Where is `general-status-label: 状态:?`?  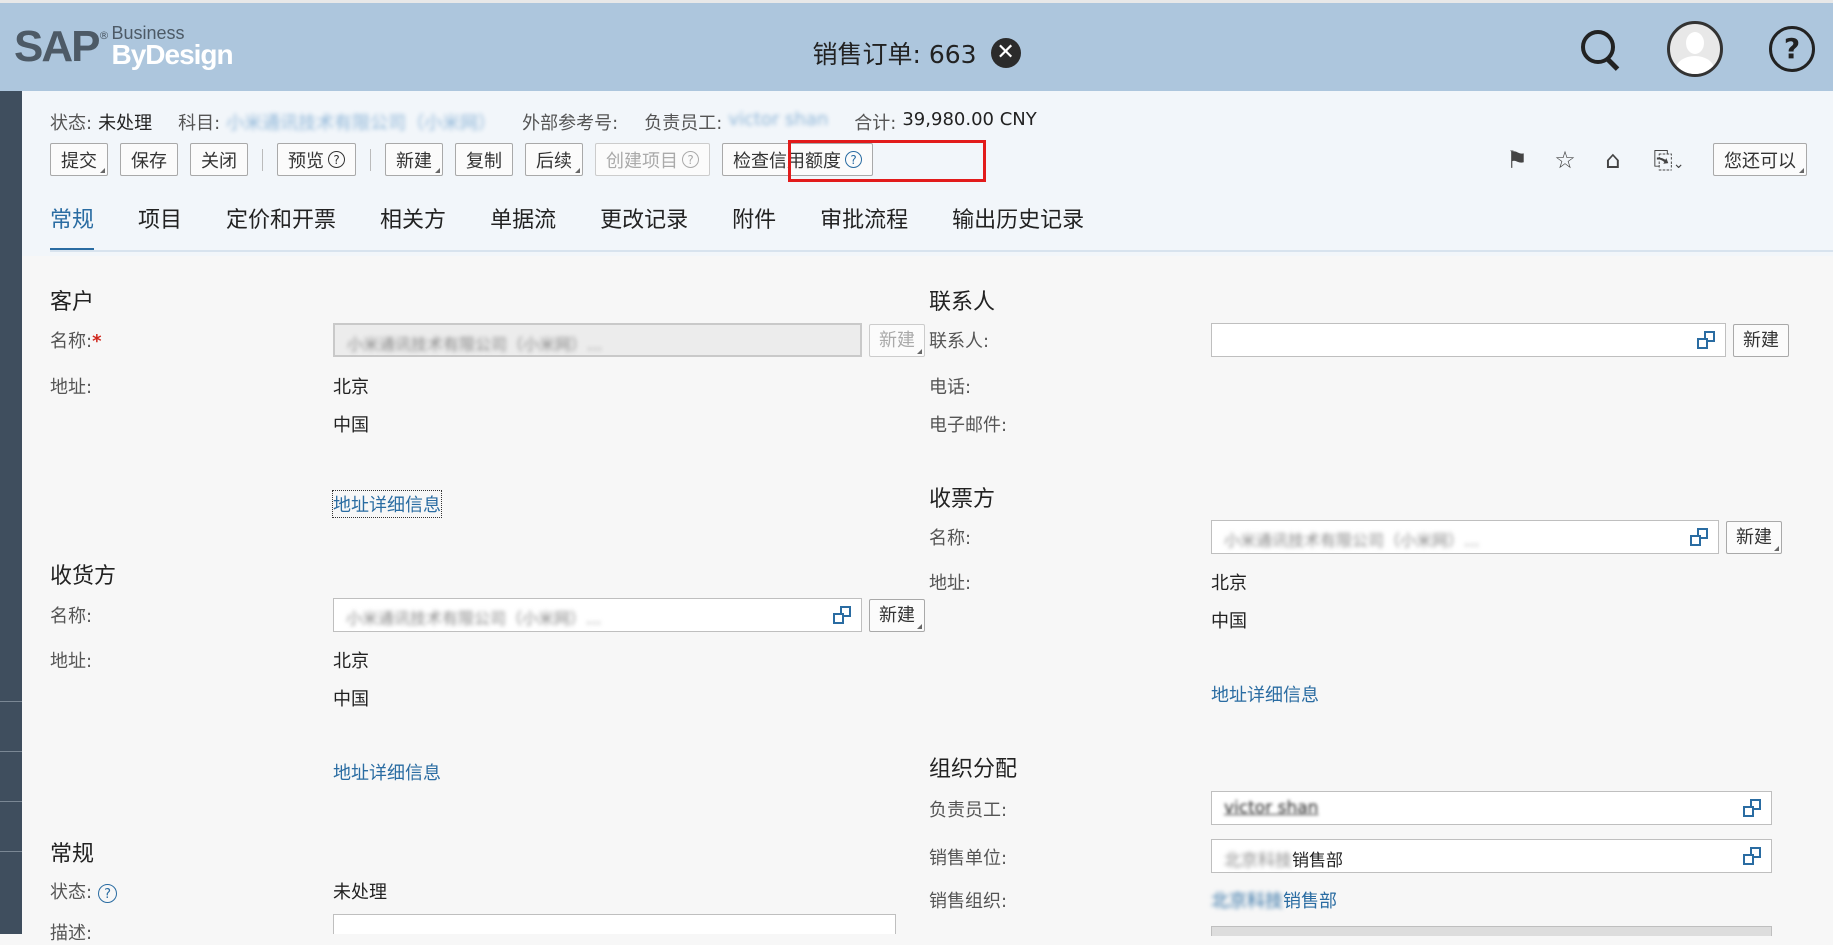 general-status-label: 状态:? is located at coordinates (84, 891).